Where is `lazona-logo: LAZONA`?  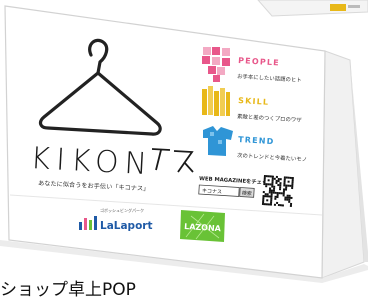
lazona-logo: LAZONA is located at coordinates (202, 226).